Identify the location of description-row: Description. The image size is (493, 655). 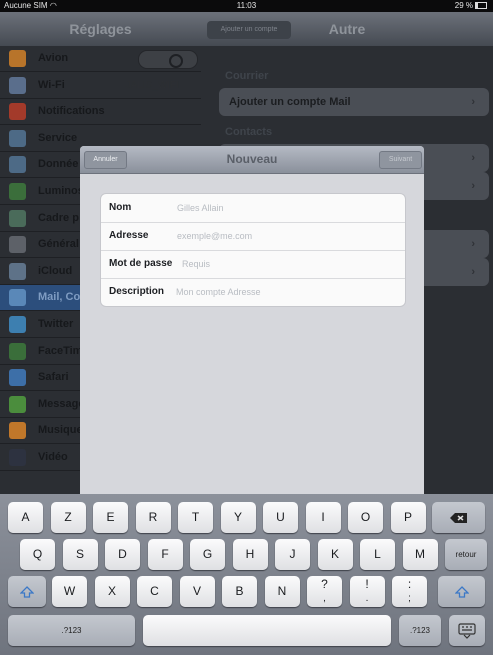
(253, 292).